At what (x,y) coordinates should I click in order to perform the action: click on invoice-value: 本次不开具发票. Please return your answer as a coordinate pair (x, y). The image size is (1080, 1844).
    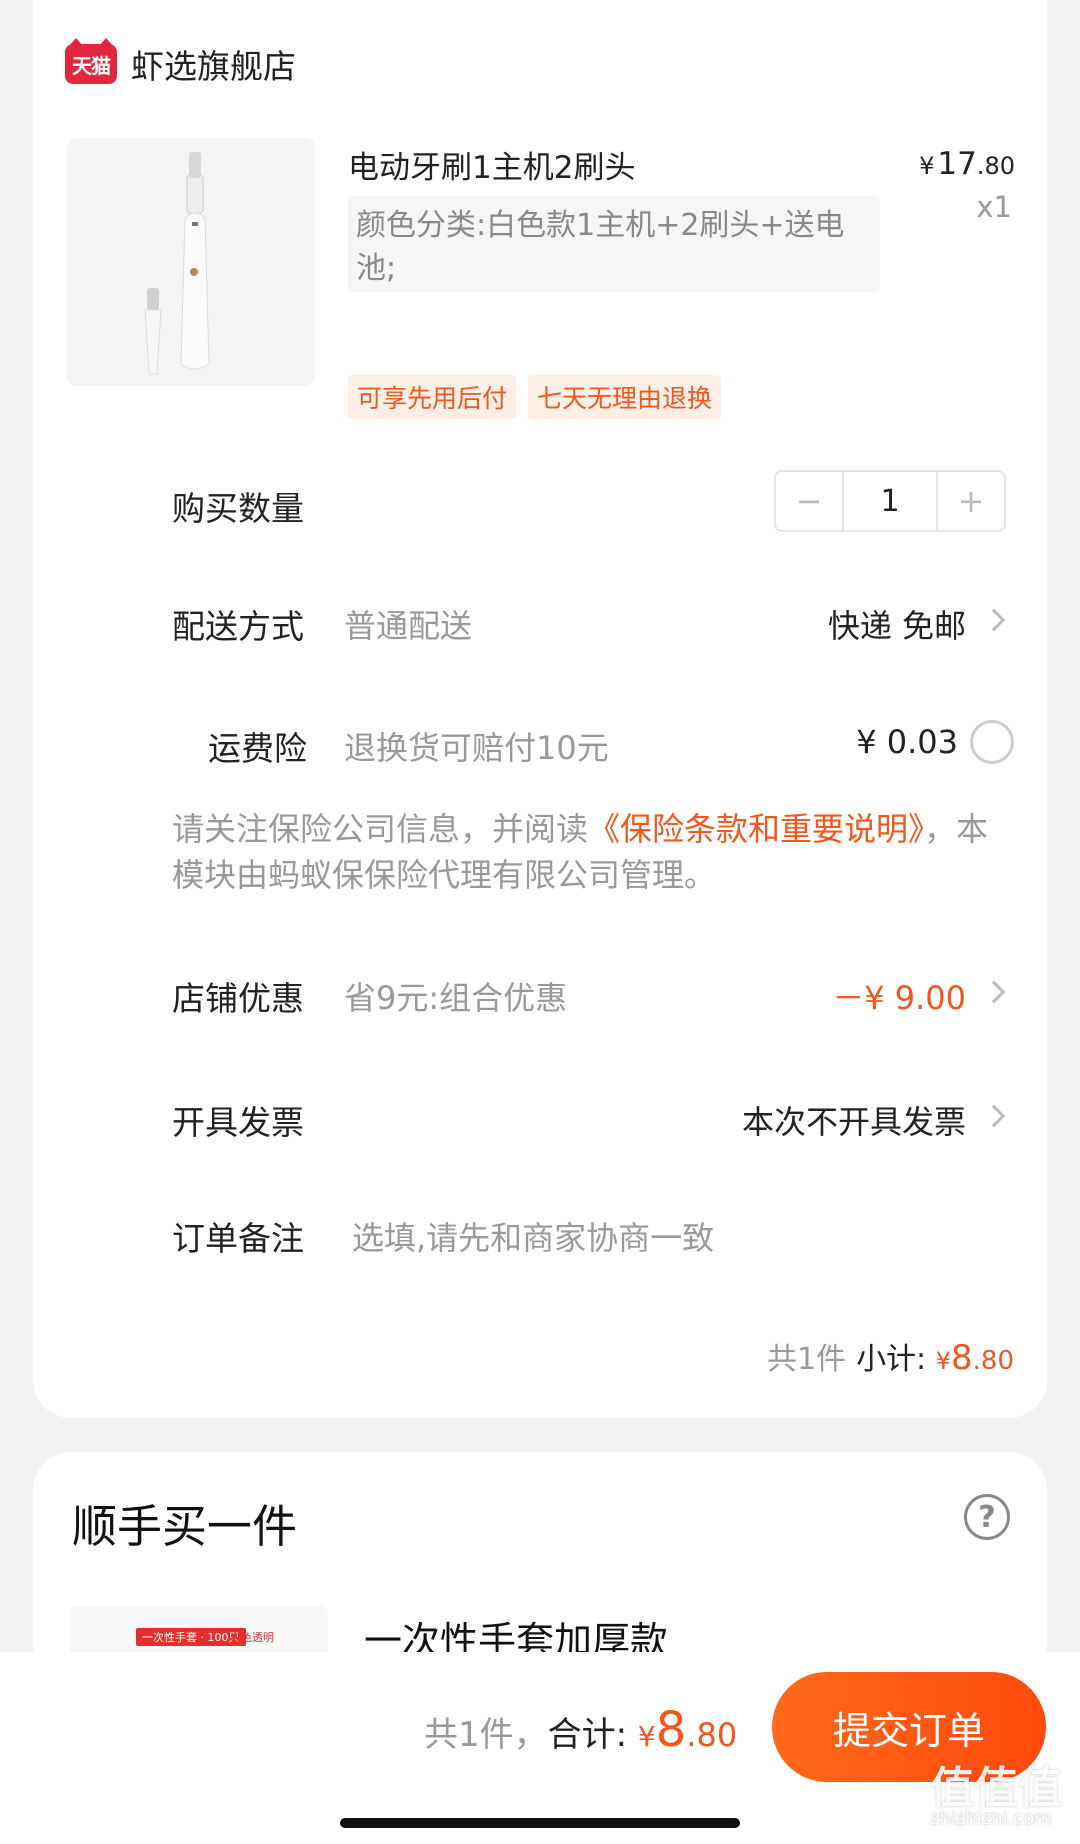
    Looking at the image, I should click on (854, 1120).